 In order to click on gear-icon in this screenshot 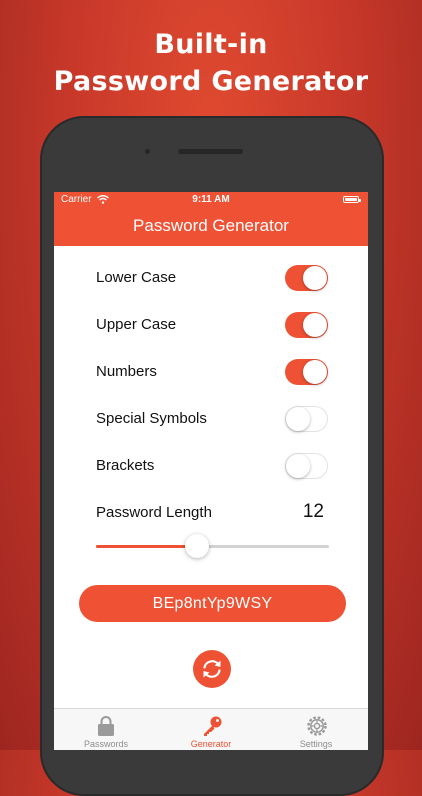, I will do `click(317, 726)`.